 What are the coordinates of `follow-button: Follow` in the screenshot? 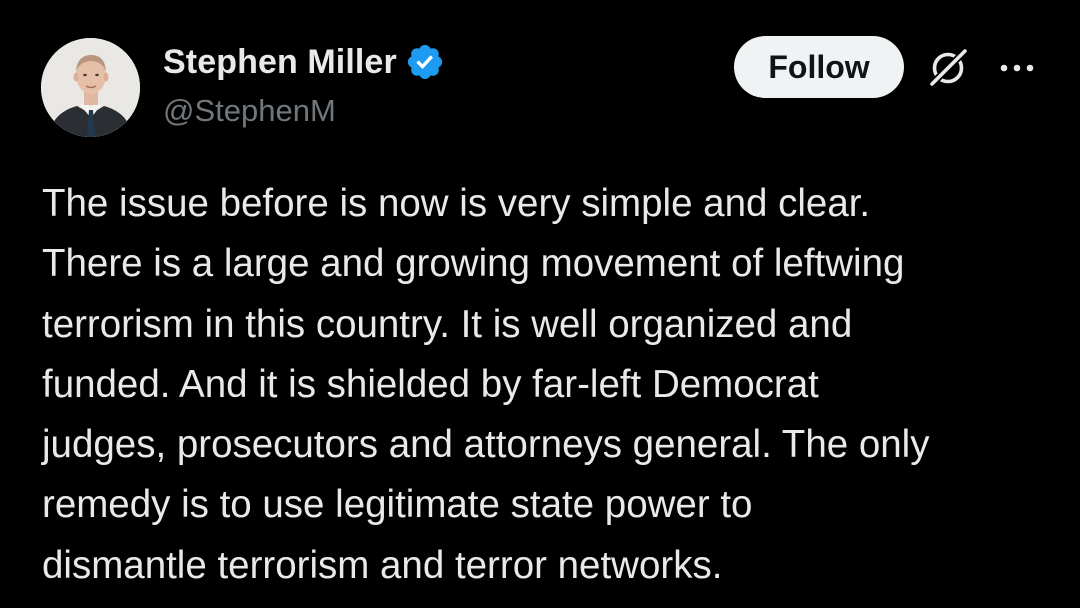 It's located at (819, 67).